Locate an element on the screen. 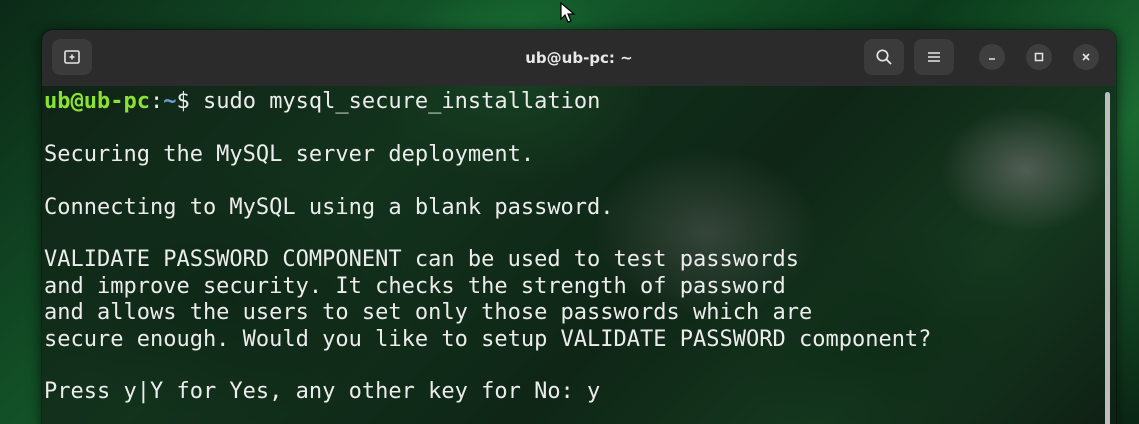  terminal-scrollbar is located at coordinates (1107, 258).